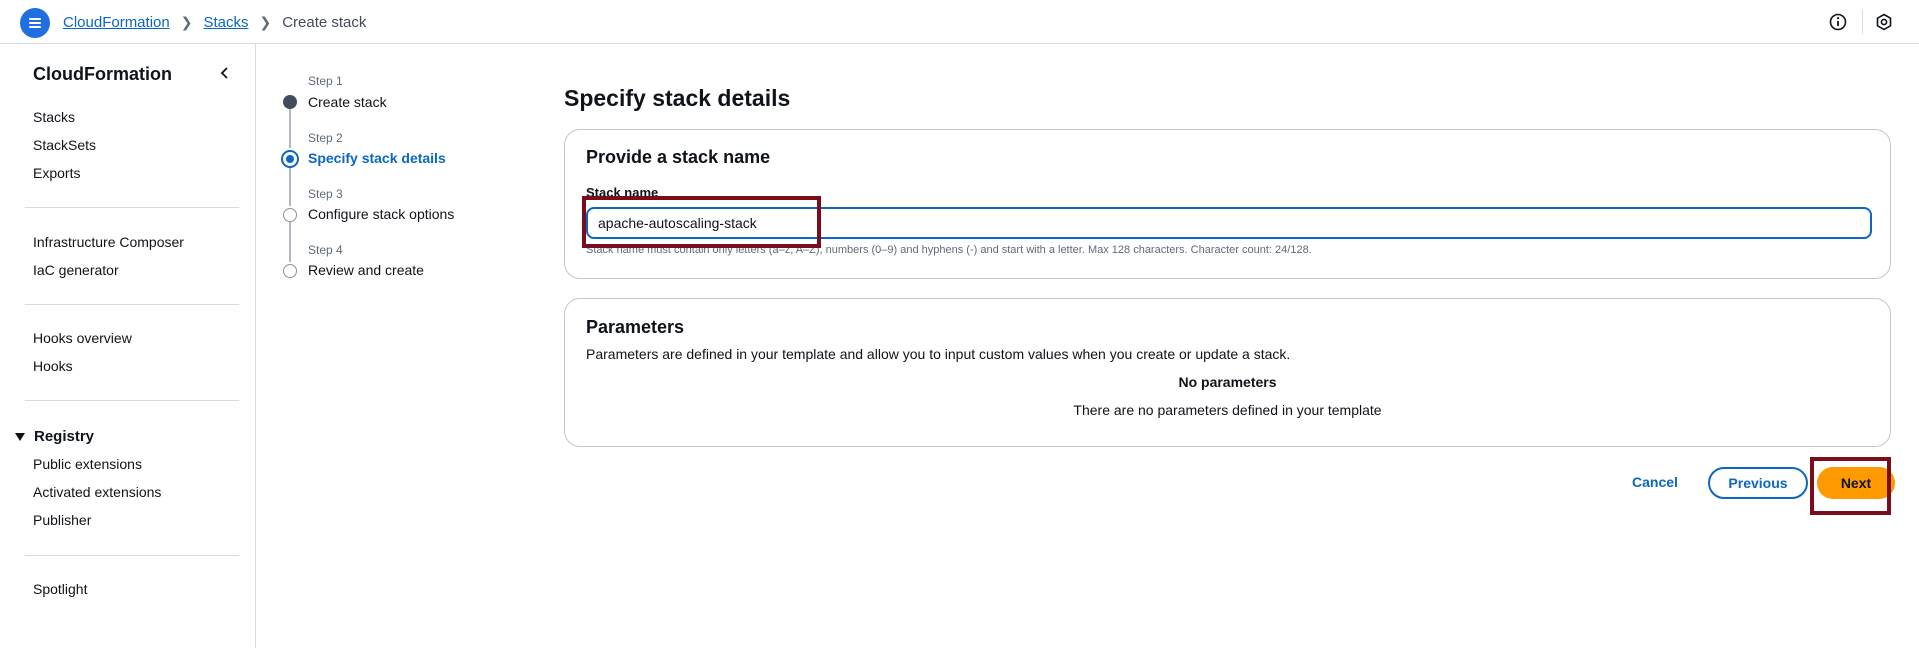 The width and height of the screenshot is (1919, 648). What do you see at coordinates (635, 327) in the screenshot?
I see `card-title: Parameters` at bounding box center [635, 327].